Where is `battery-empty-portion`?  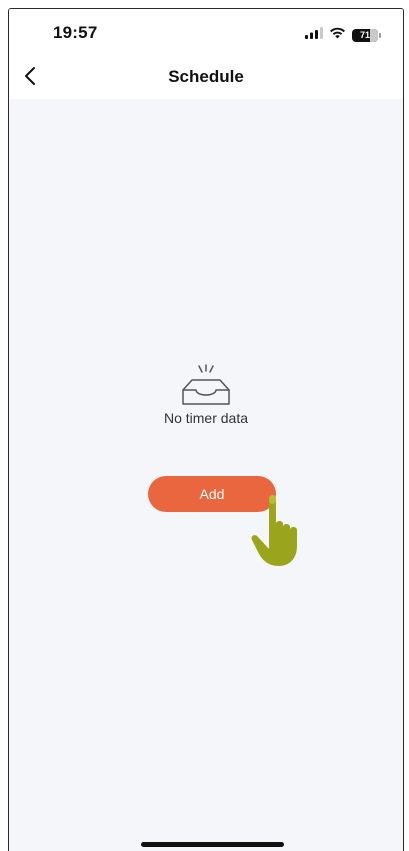 battery-empty-portion is located at coordinates (374, 35).